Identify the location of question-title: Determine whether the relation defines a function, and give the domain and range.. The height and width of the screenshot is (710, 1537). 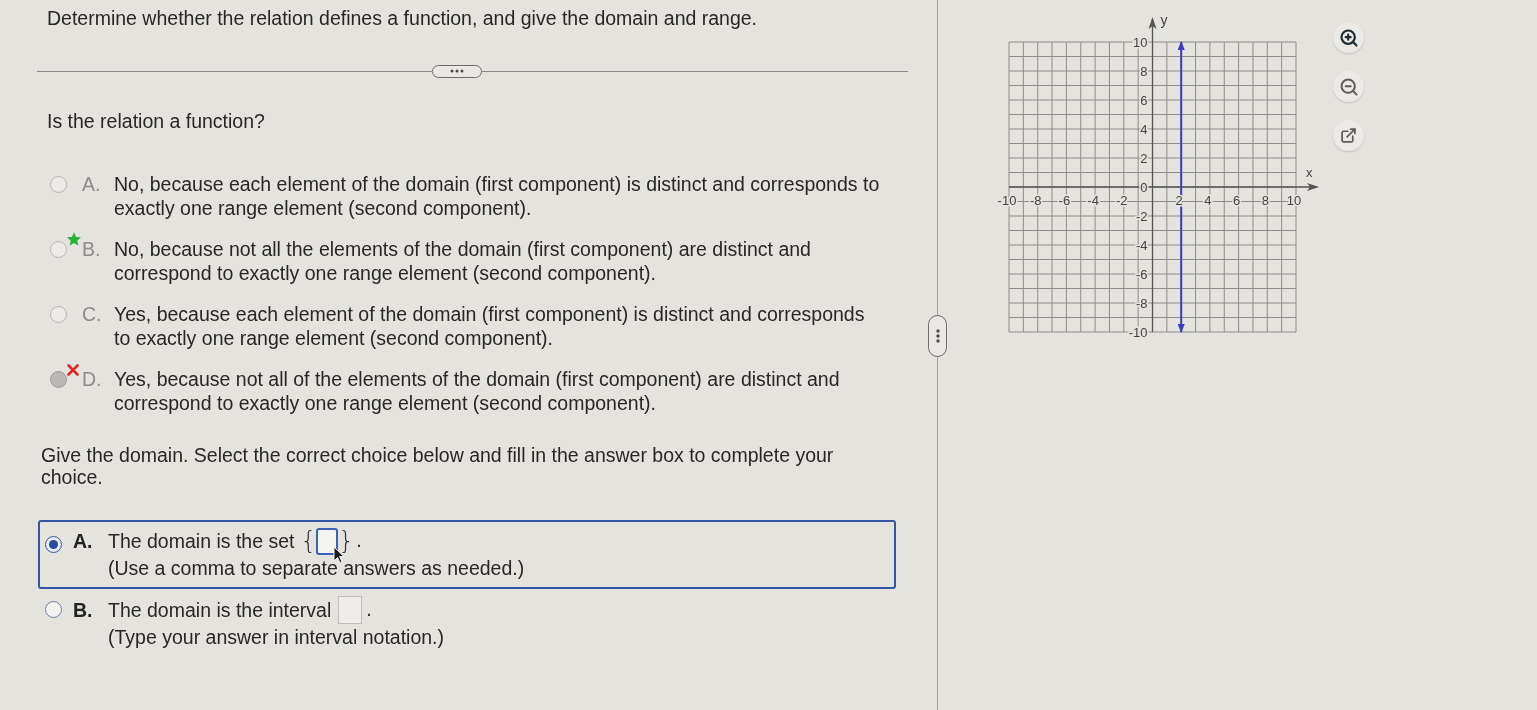
(402, 18).